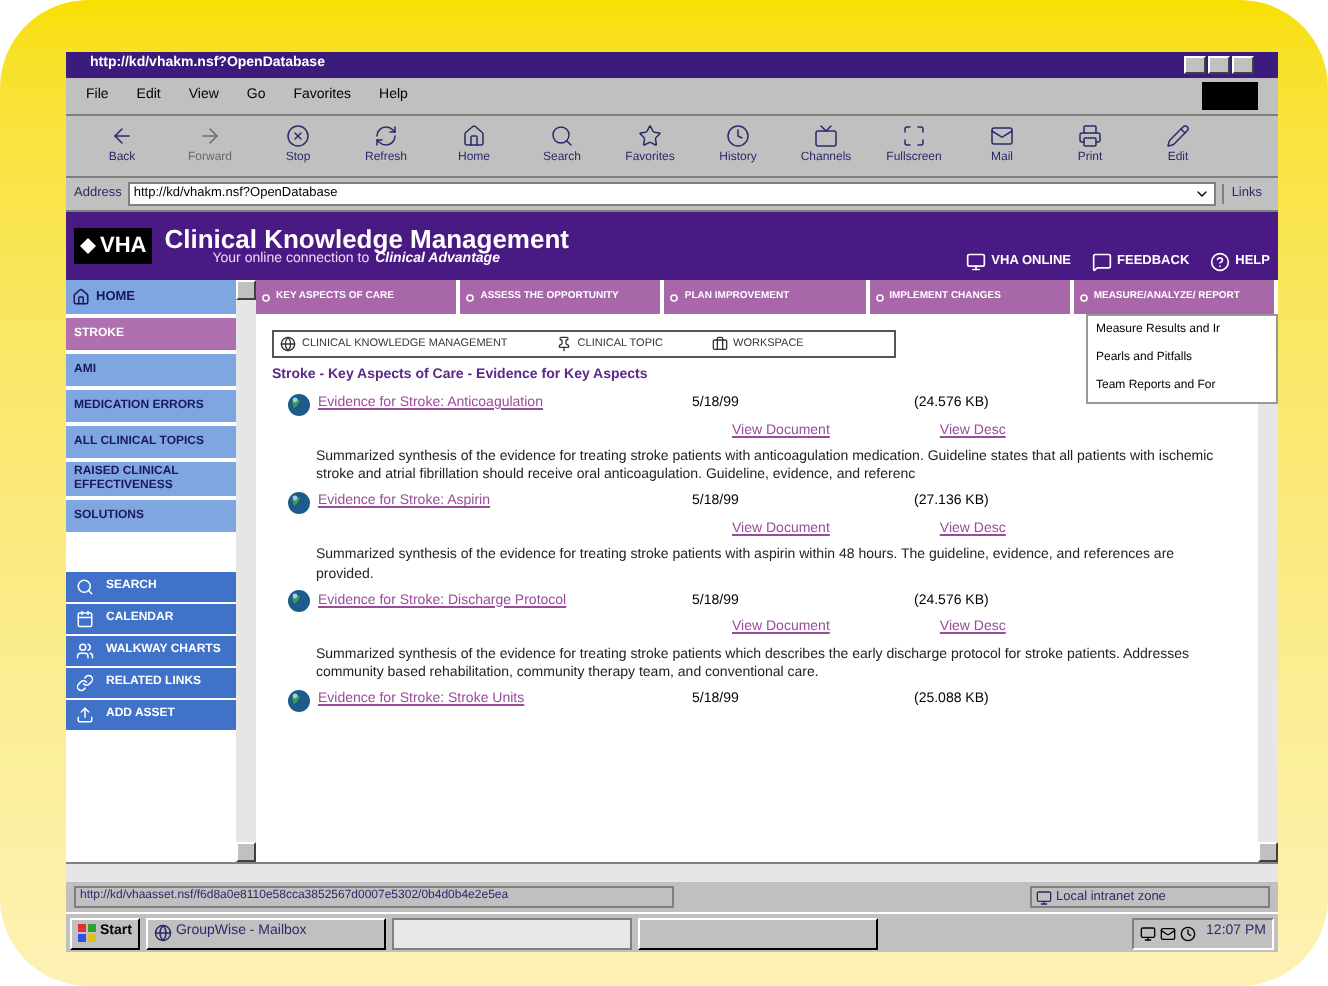 This screenshot has width=1328, height=986. Describe the element at coordinates (1101, 262) in the screenshot. I see `speech-bubble-icon` at that location.